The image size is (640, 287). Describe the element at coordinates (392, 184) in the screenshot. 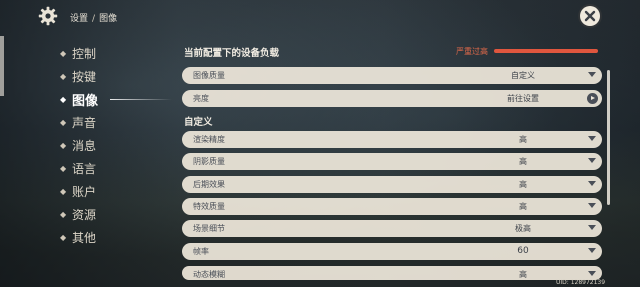

I see `post-processing-row: 后期效果 高` at that location.